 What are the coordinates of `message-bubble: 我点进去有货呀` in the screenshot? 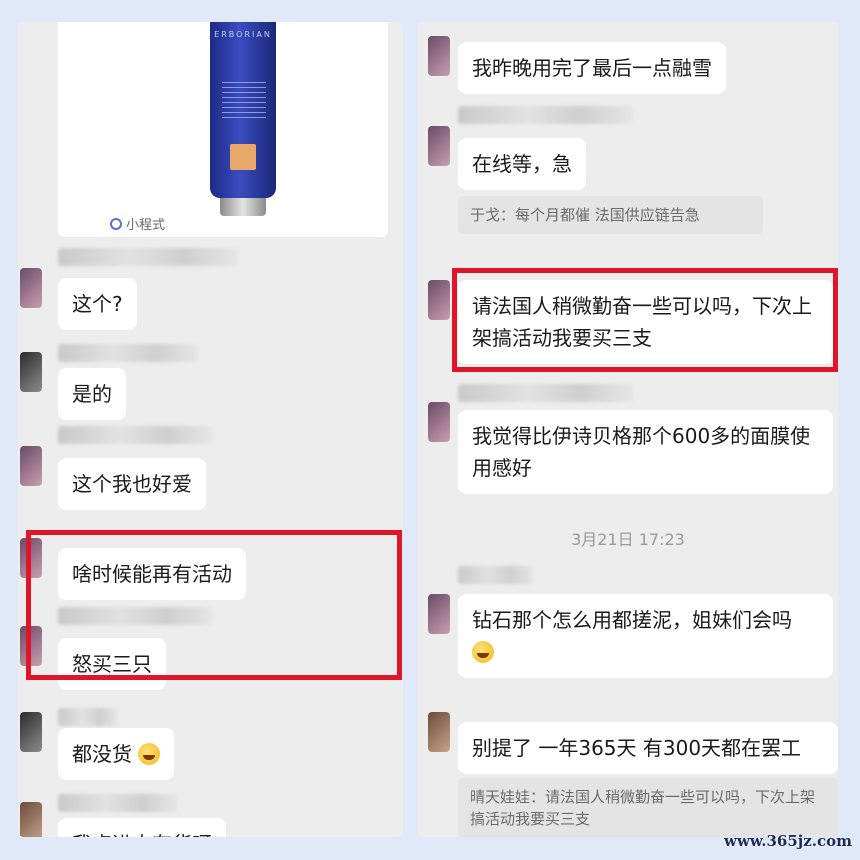 It's located at (142, 827).